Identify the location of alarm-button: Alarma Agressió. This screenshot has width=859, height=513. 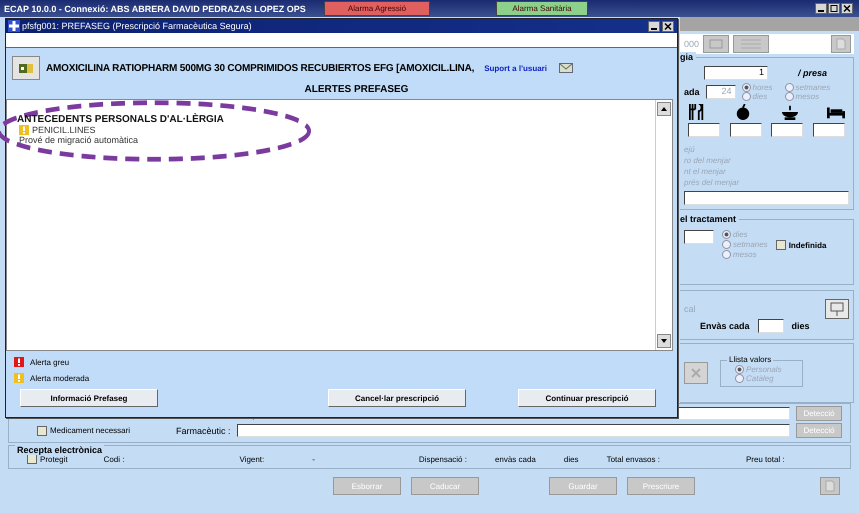
(377, 8).